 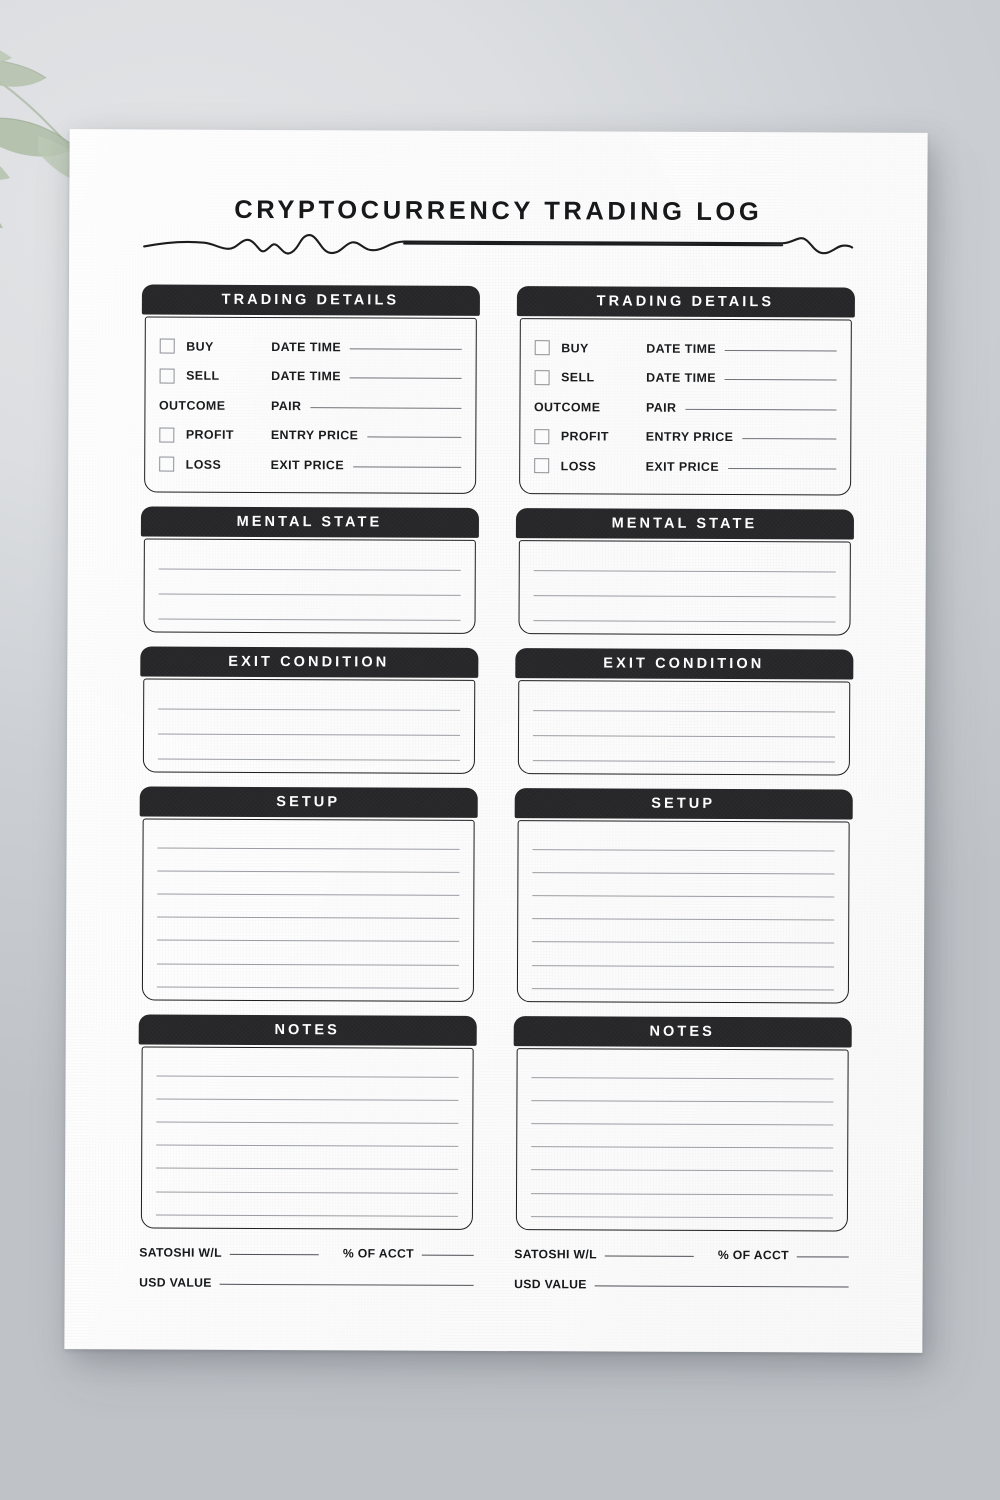 I want to click on trading-details-left-cell: PROFIT, so click(x=589, y=436).